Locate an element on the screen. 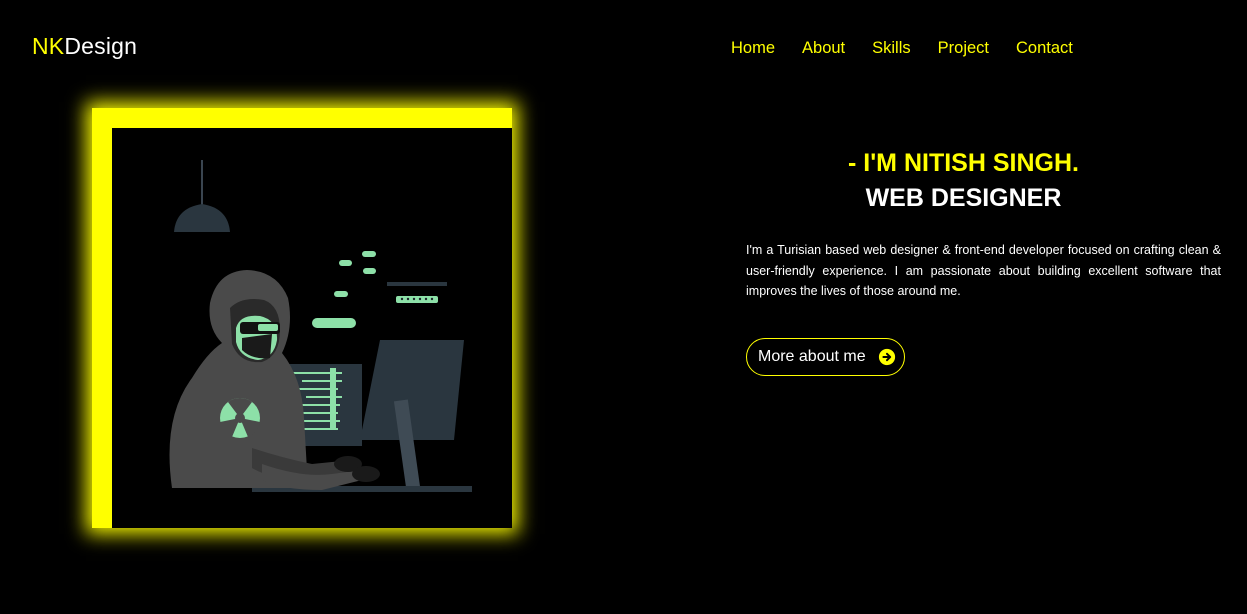 The height and width of the screenshot is (614, 1247). logo: NKDesign is located at coordinates (84, 46).